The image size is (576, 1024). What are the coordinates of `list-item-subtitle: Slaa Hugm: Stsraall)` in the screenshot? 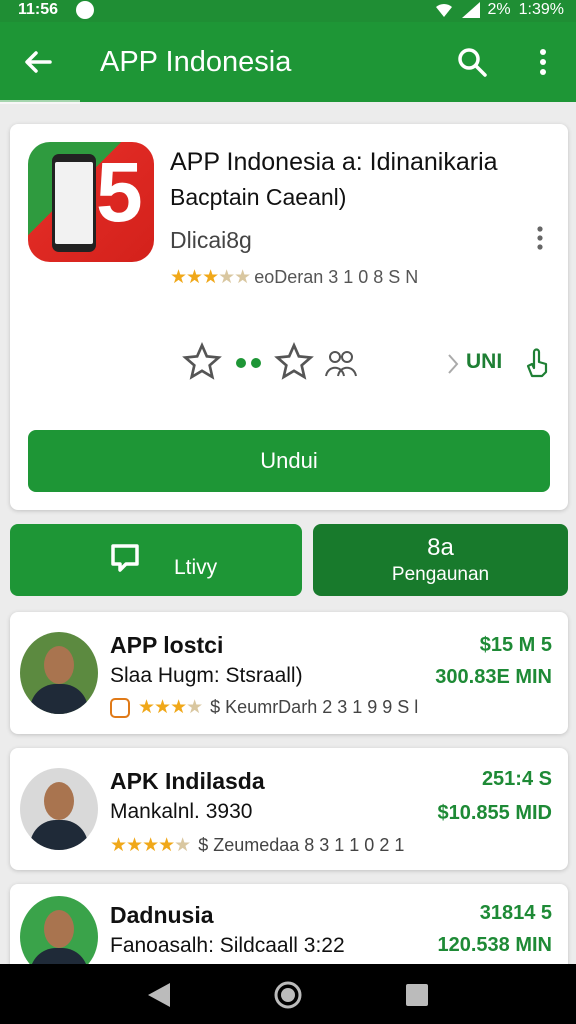 It's located at (206, 675).